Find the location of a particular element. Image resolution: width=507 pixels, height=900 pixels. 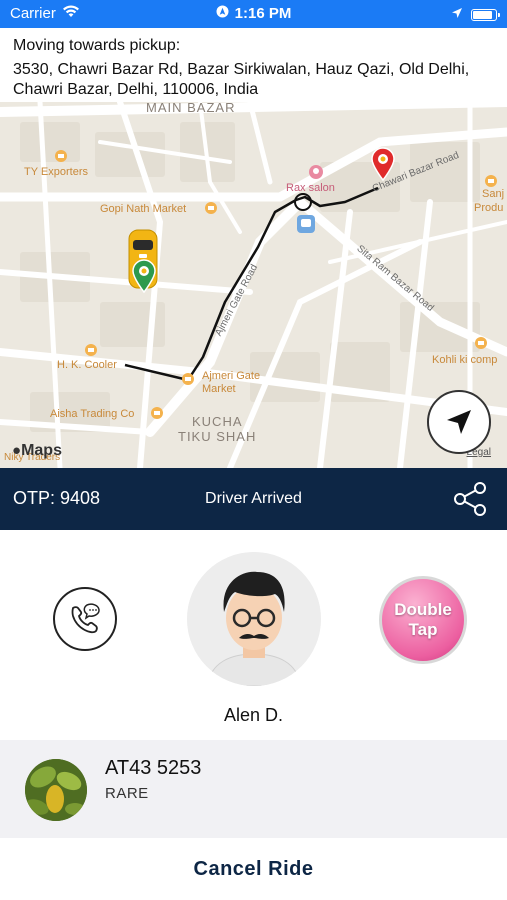

ride-status: Driver Arrived is located at coordinates (253, 498).